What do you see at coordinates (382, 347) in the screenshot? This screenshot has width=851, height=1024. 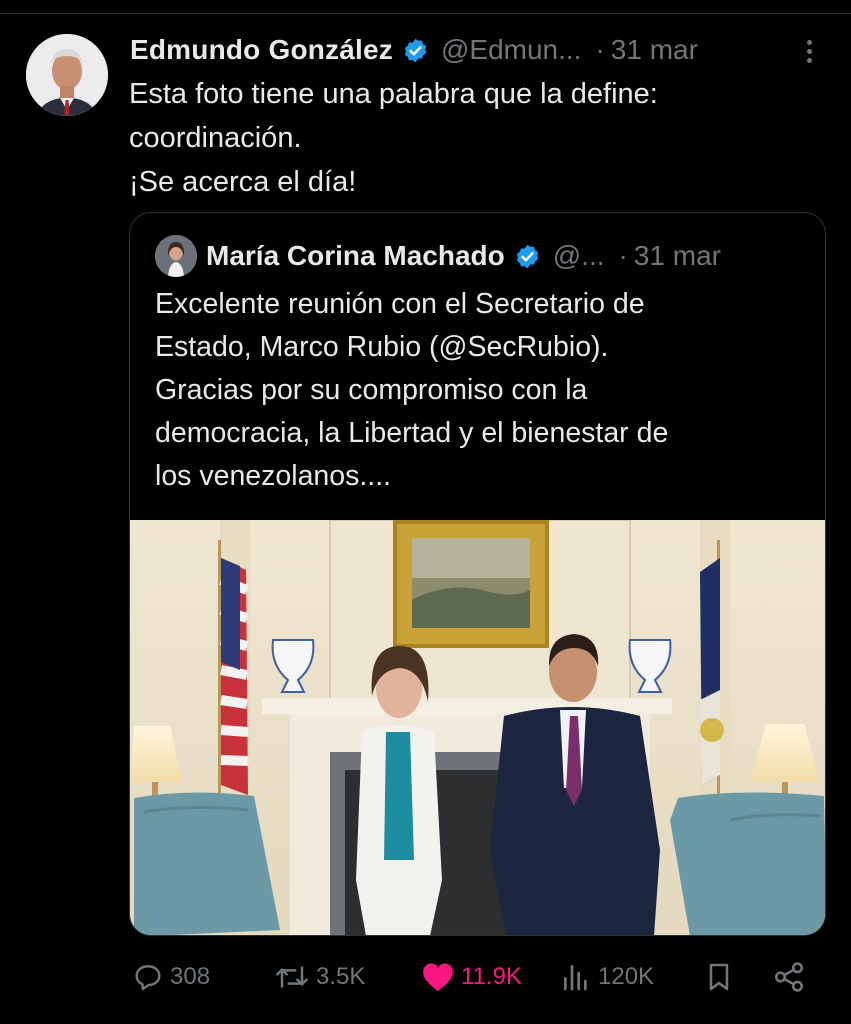 I see `quoted-text-line: Estado, Marco Rubio (@SecRubio).` at bounding box center [382, 347].